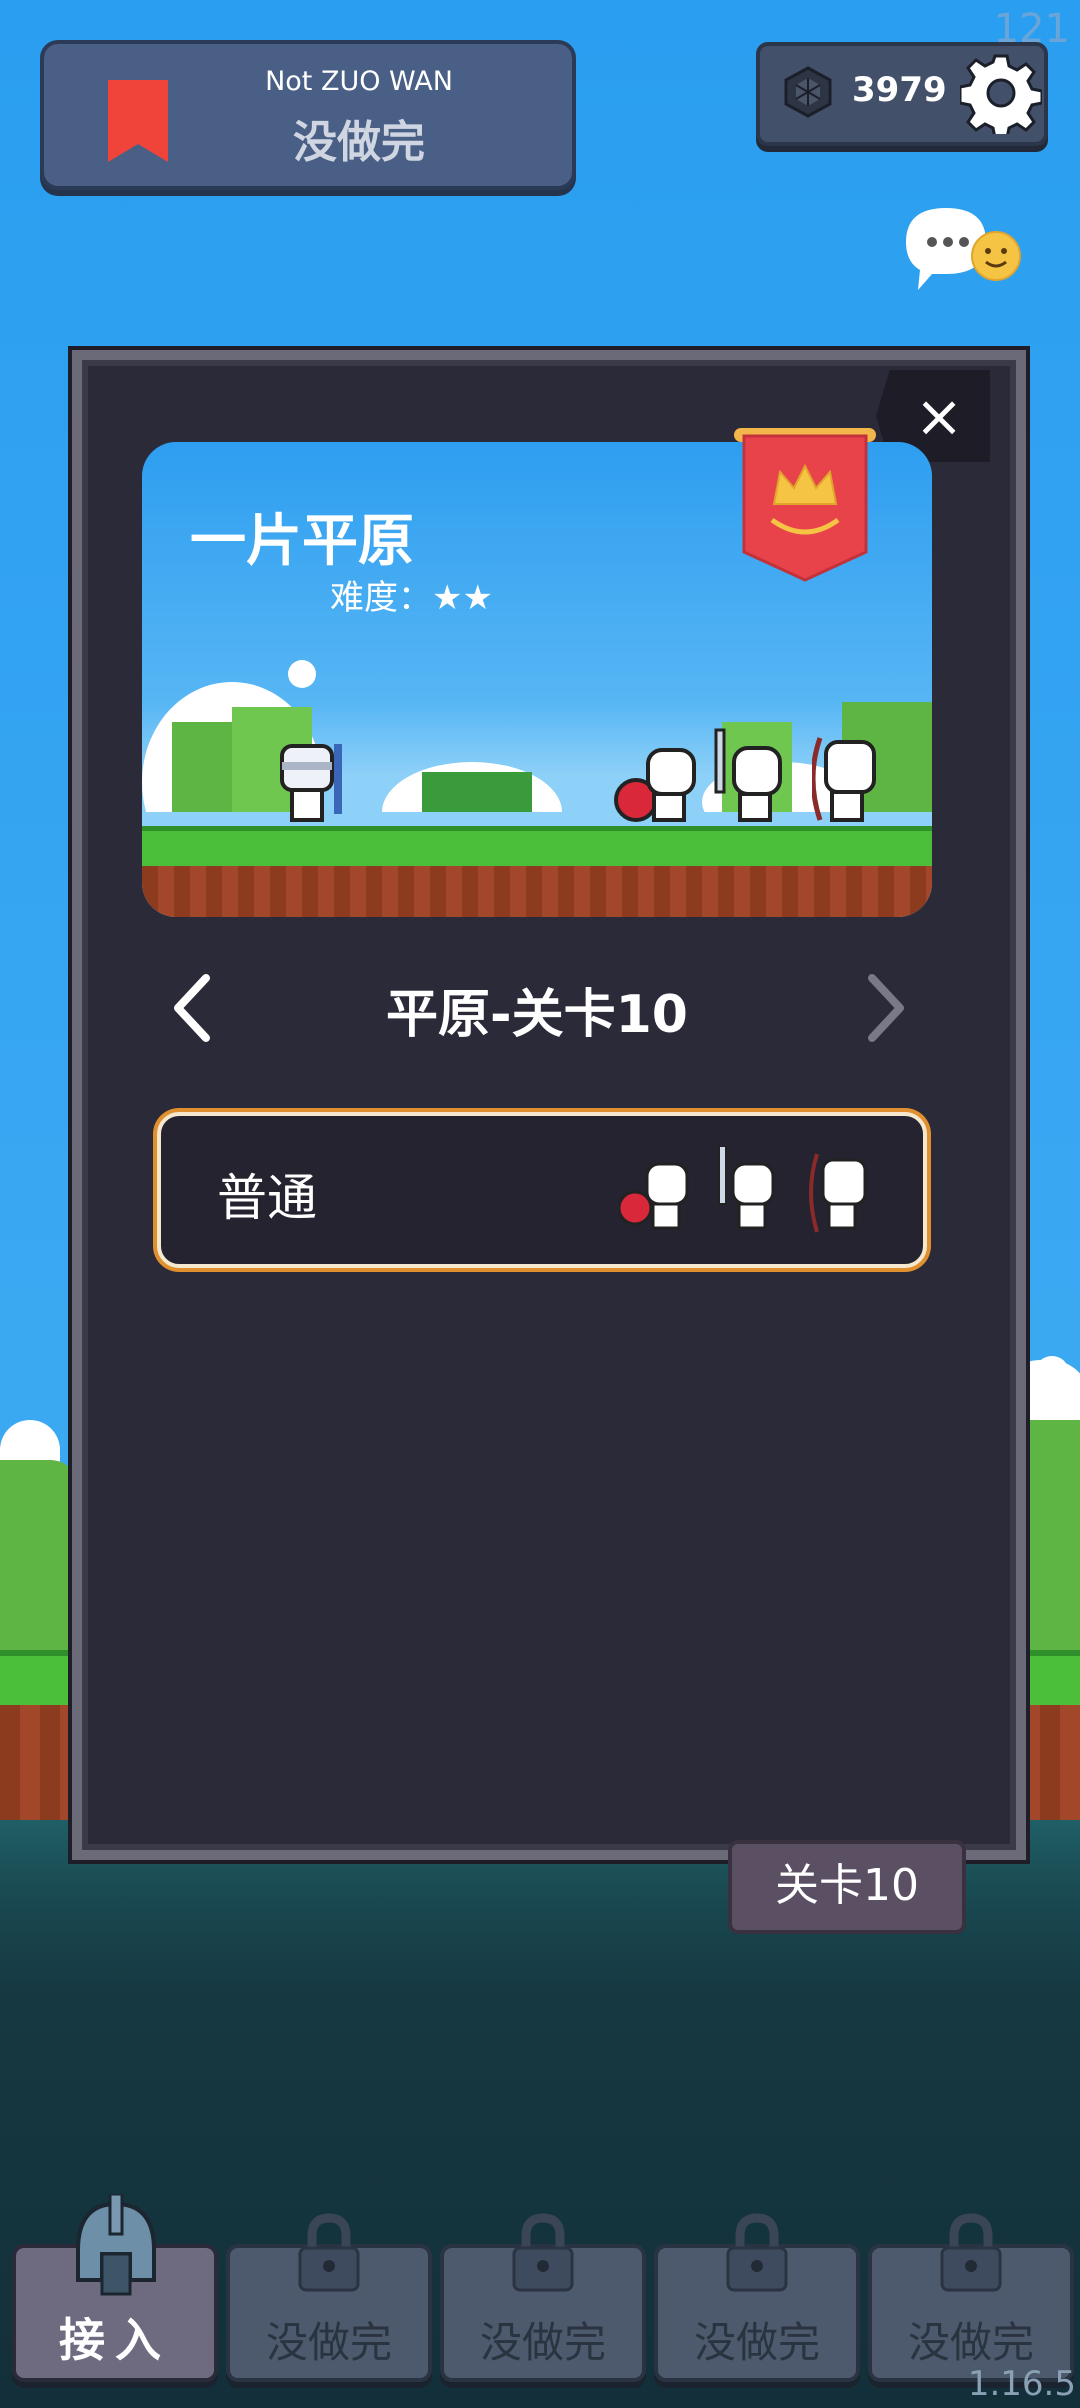 This screenshot has width=1080, height=2408. I want to click on enemy-preview-icons, so click(743, 1189).